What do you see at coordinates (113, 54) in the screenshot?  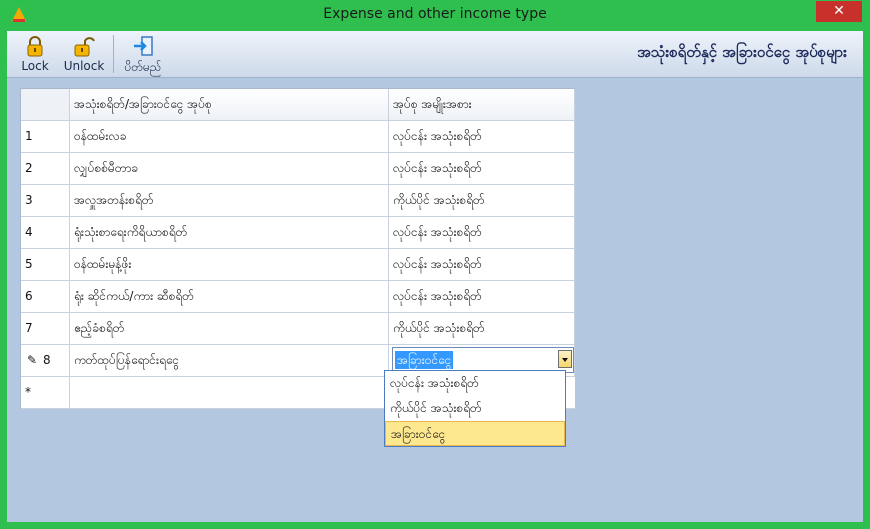 I see `toolbar-separator` at bounding box center [113, 54].